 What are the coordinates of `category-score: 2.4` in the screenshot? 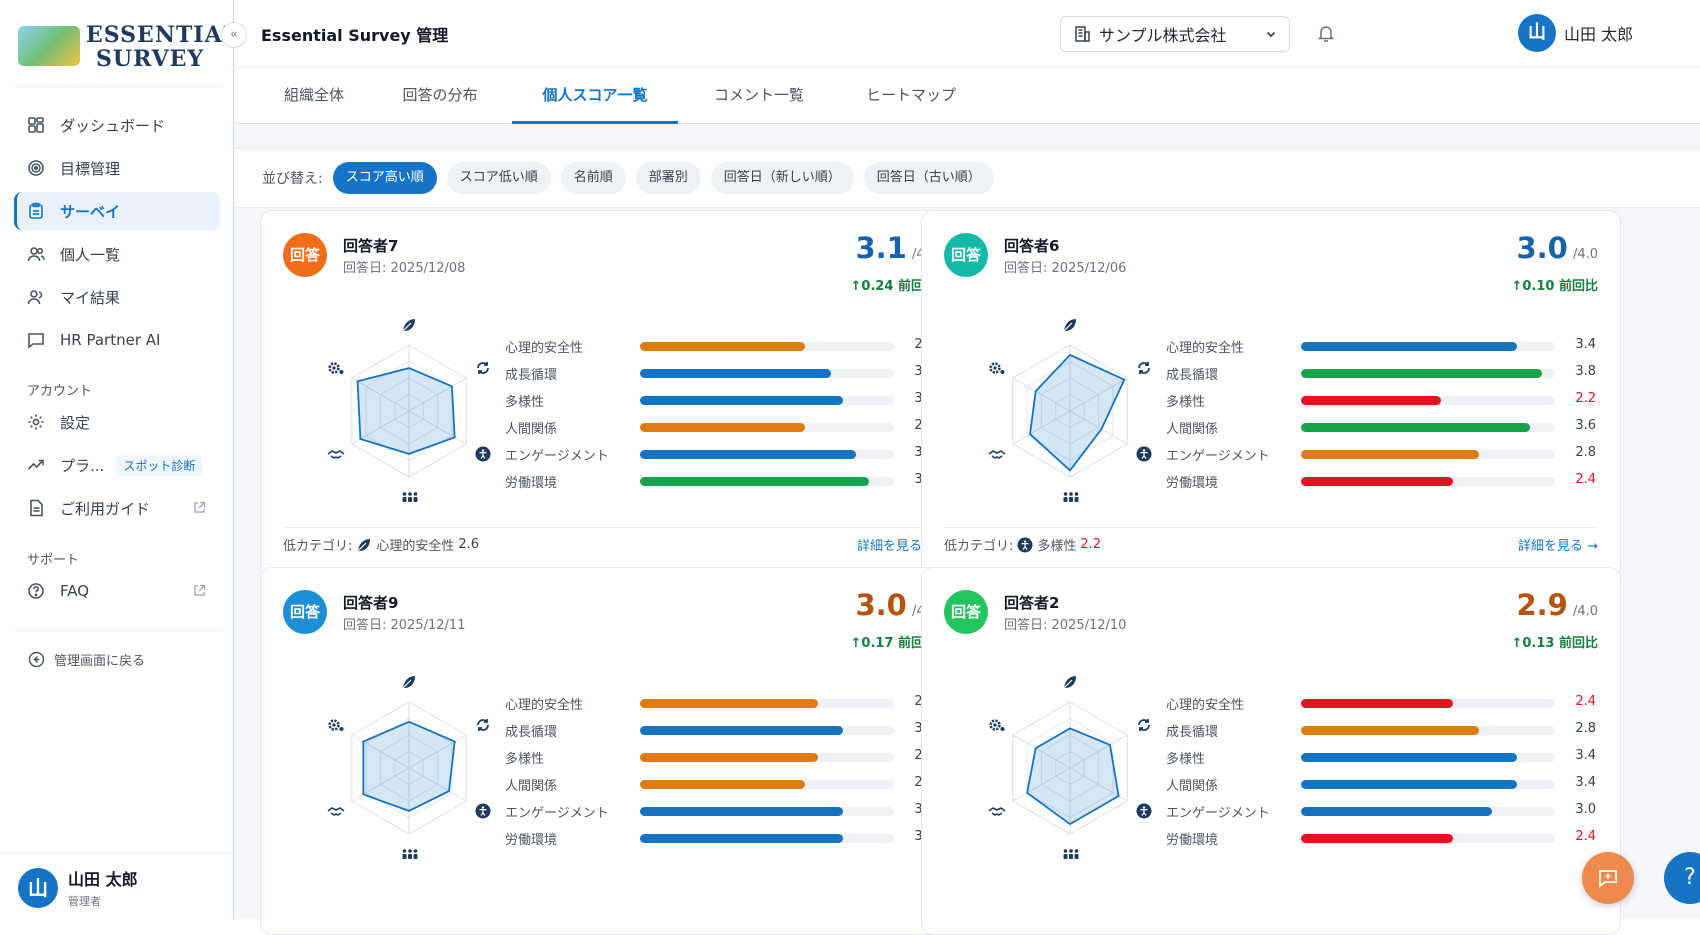 It's located at (1585, 836).